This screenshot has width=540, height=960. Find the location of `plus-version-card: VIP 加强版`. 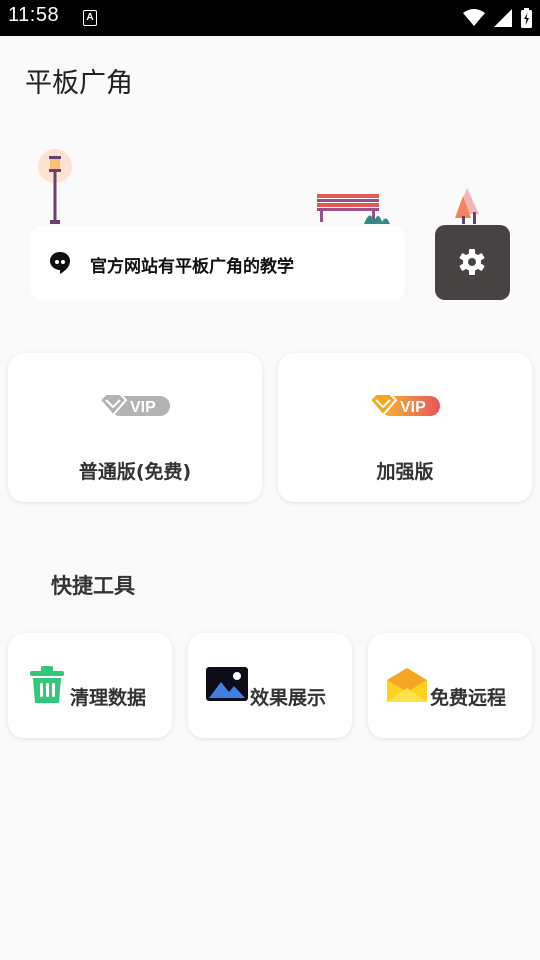

plus-version-card: VIP 加强版 is located at coordinates (405, 427).